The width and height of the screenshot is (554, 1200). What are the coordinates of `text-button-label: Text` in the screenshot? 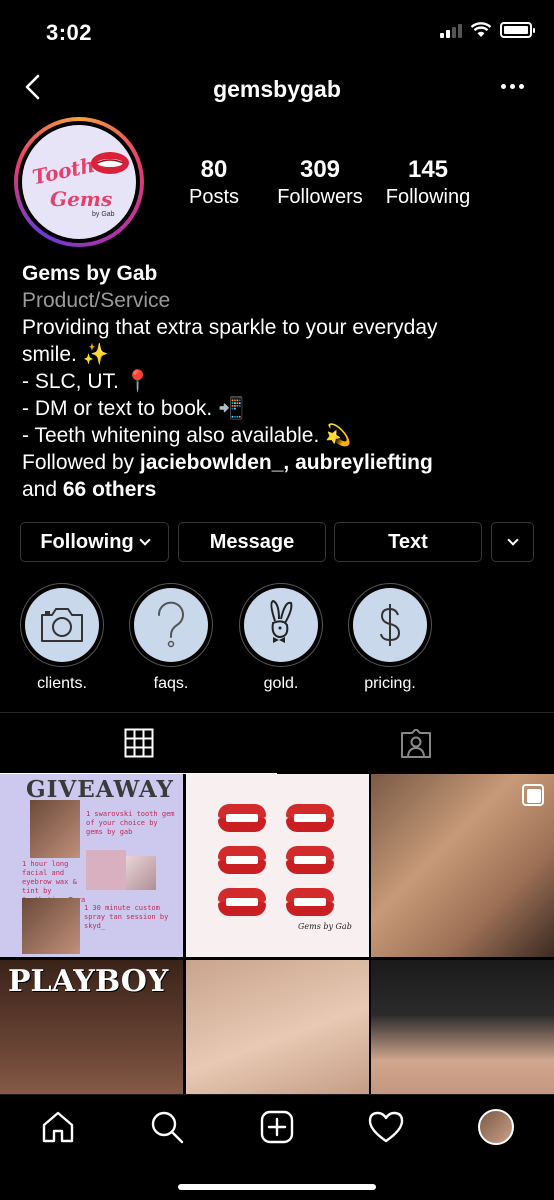 It's located at (408, 541).